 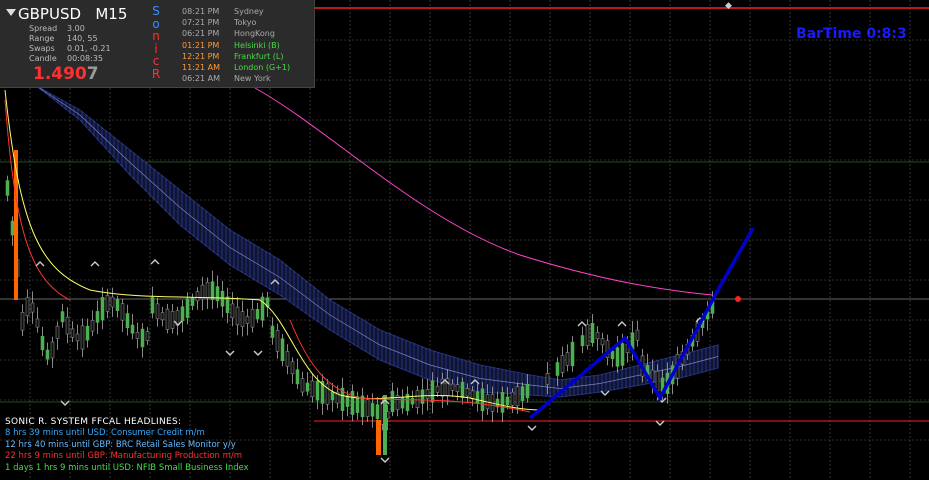 I want to click on candle-row: Candle 00:08:35, so click(x=66, y=58).